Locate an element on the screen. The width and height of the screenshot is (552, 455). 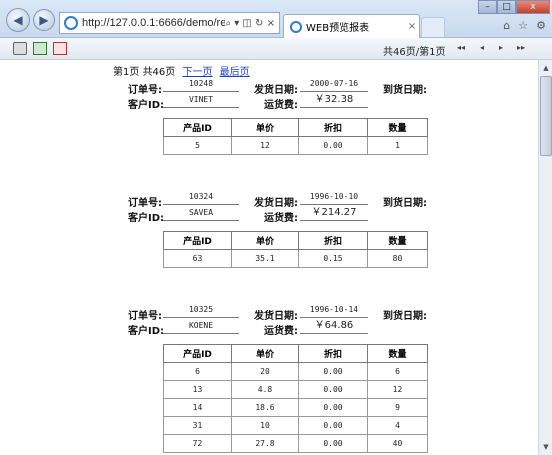
ship-date-value: 1996-10-10 is located at coordinates (334, 198).